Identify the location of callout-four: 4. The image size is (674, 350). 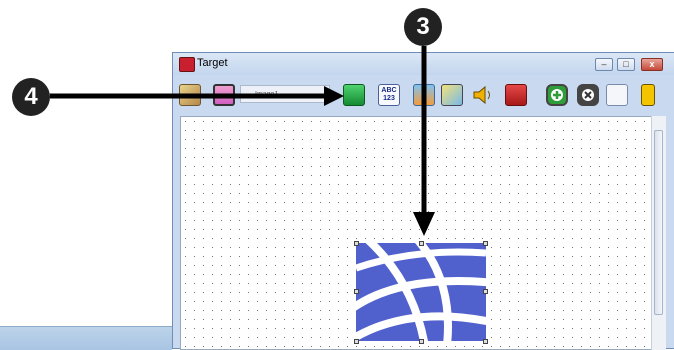
(31, 97).